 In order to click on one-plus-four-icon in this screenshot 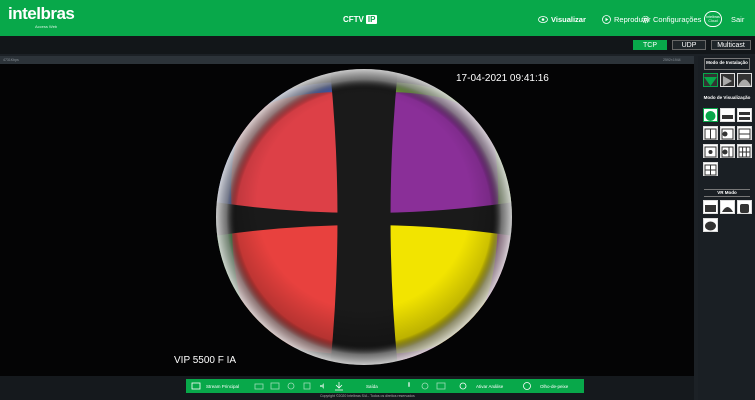, I will do `click(727, 134)`.